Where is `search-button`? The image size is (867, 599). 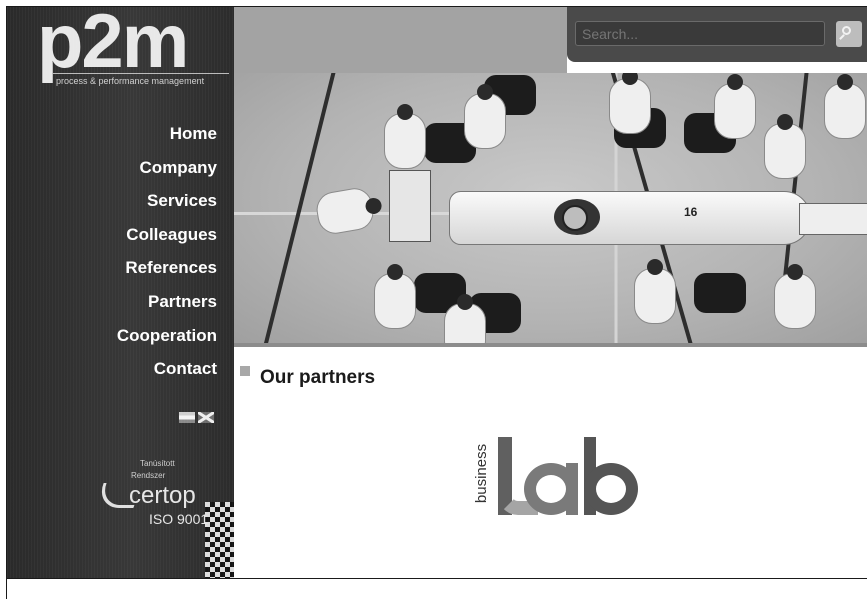
search-button is located at coordinates (849, 34).